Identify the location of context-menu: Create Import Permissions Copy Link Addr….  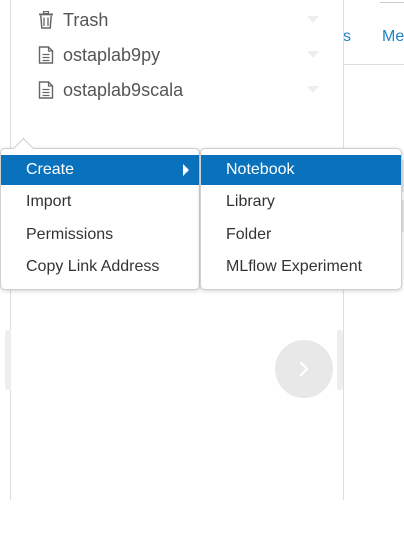
(100, 213).